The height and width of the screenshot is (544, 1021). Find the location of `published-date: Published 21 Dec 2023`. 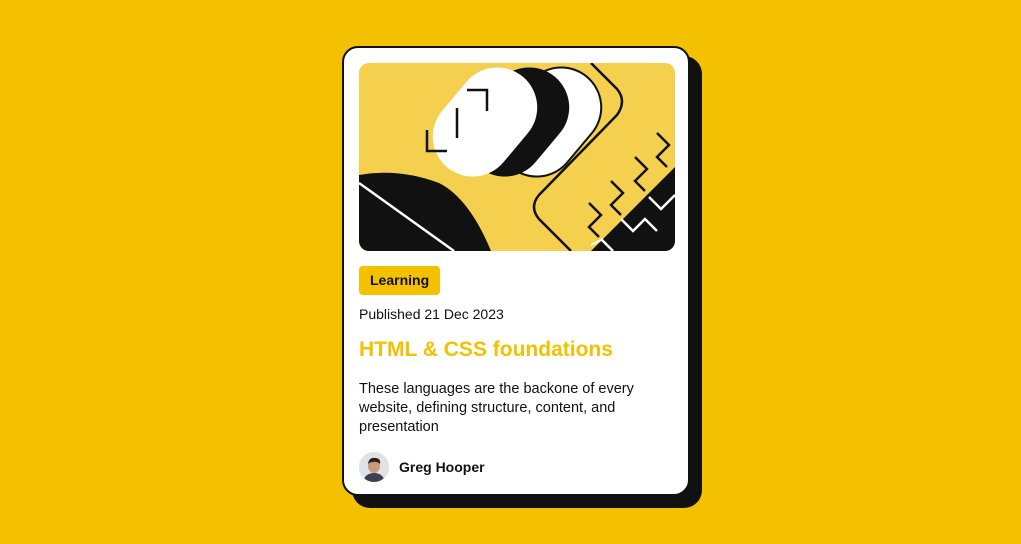

published-date: Published 21 Dec 2023 is located at coordinates (431, 314).